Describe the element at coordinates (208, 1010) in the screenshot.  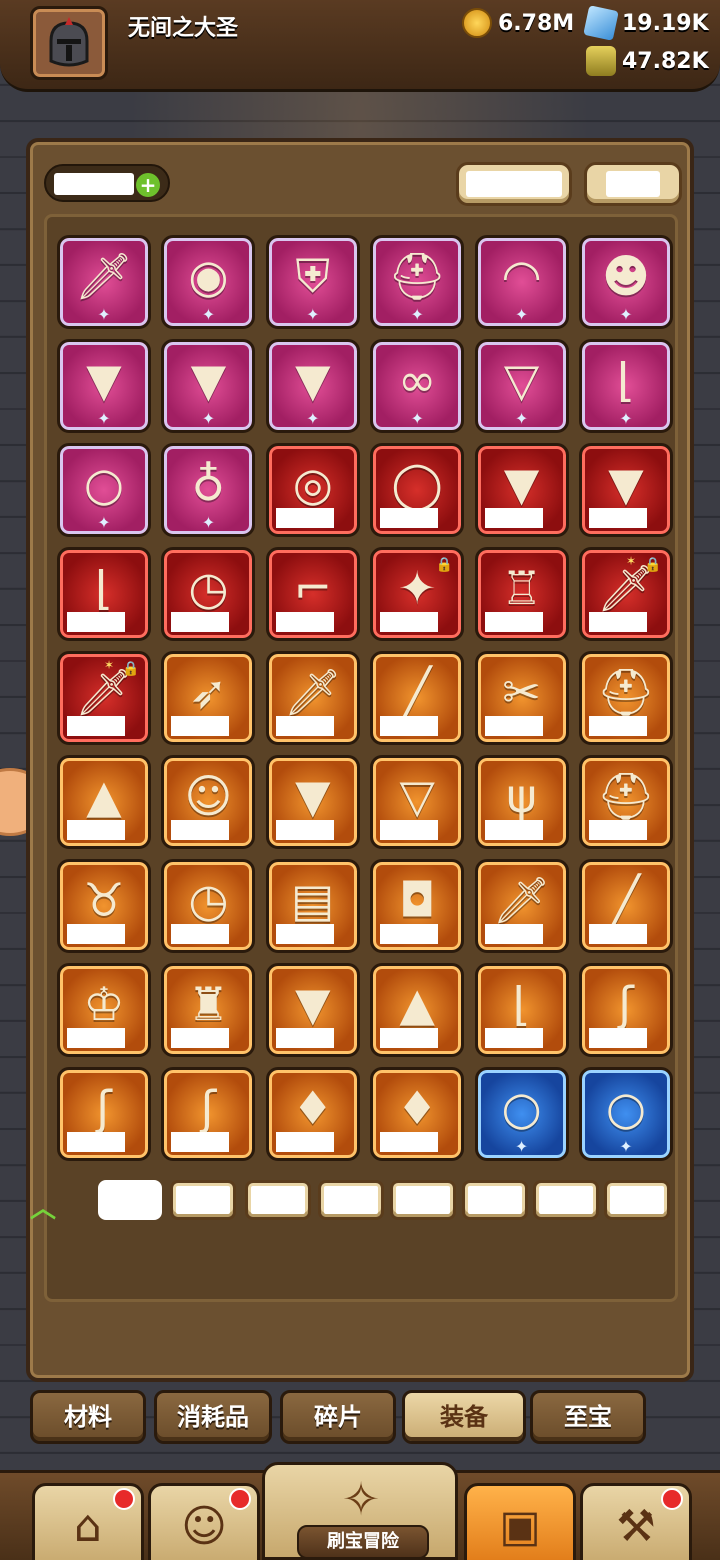
I see `inventory-slot: ♜` at that location.